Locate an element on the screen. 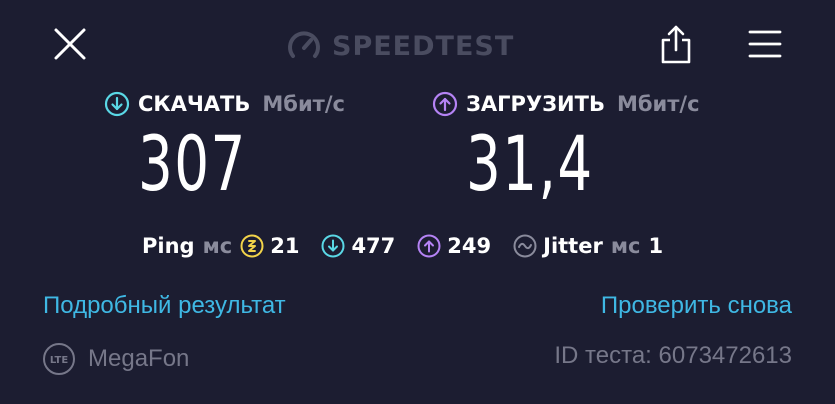  download-unit: Мбит/с is located at coordinates (303, 104).